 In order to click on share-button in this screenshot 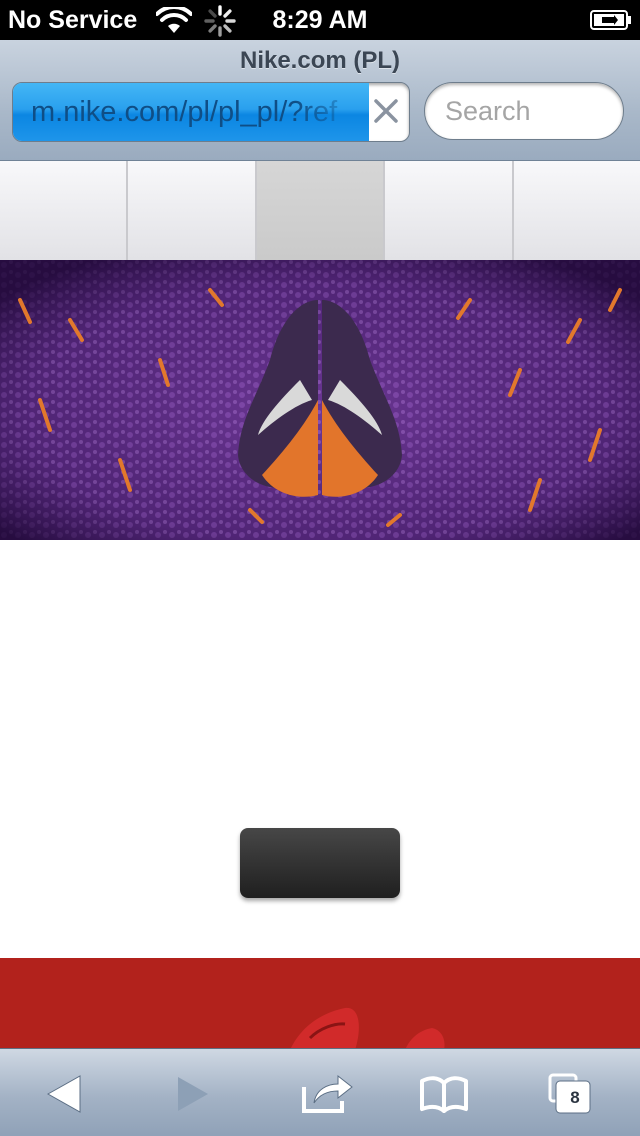, I will do `click(328, 1094)`.